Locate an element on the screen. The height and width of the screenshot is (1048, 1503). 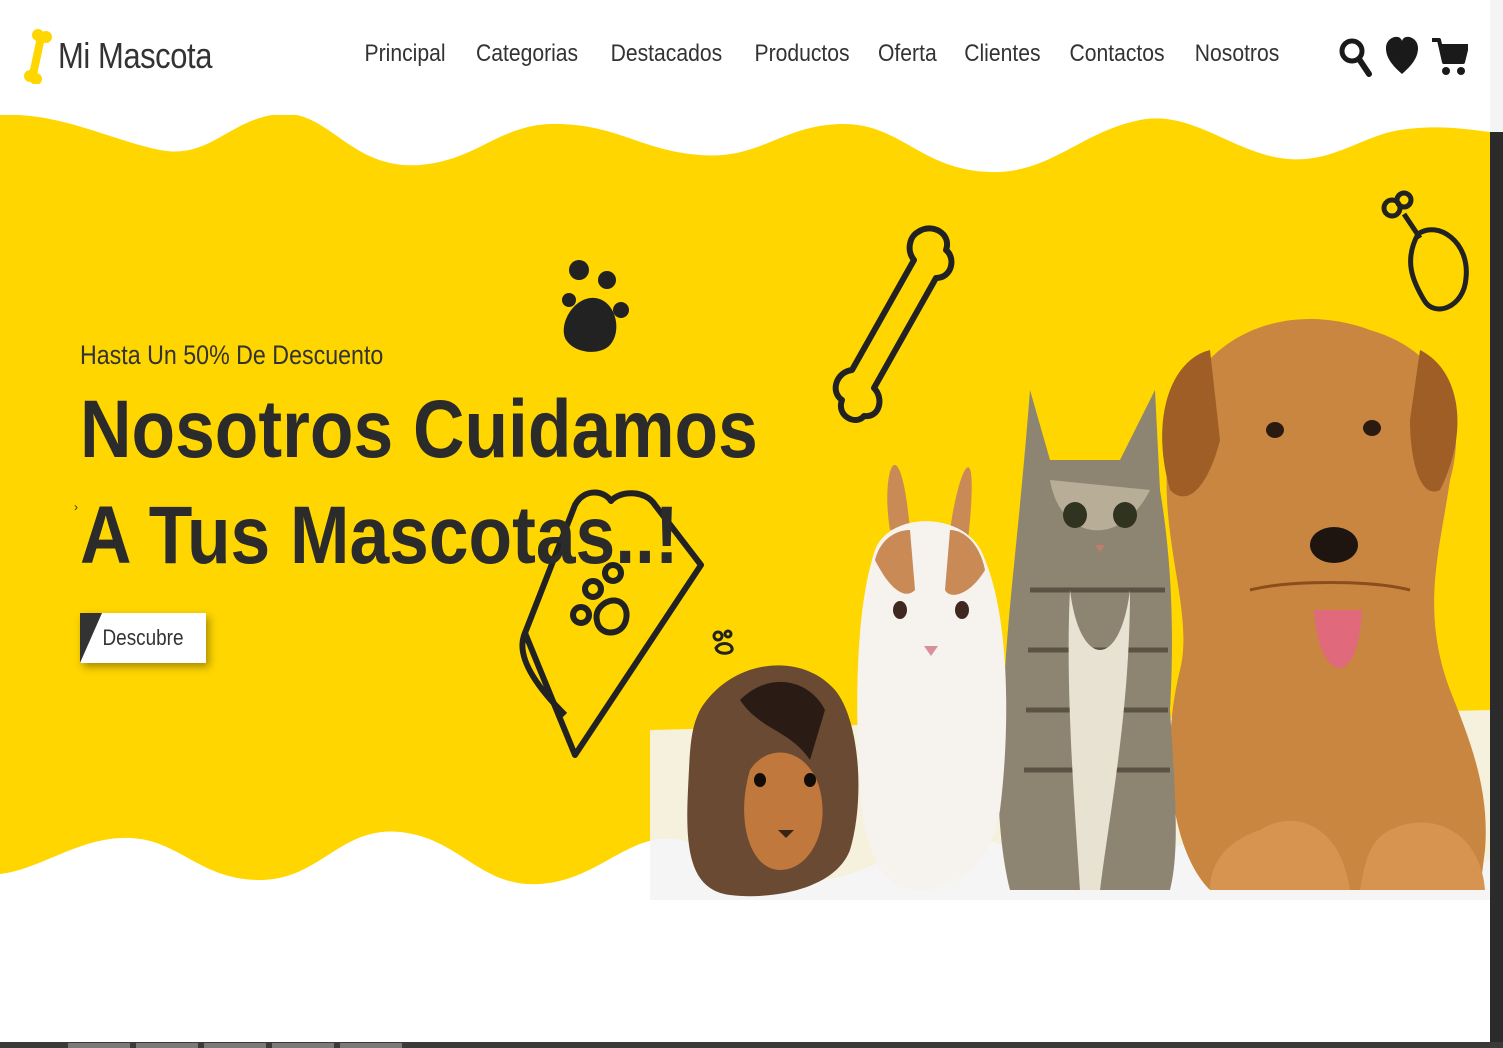
hero-title-line2: A Tus Mascotas..! is located at coordinates (379, 535).